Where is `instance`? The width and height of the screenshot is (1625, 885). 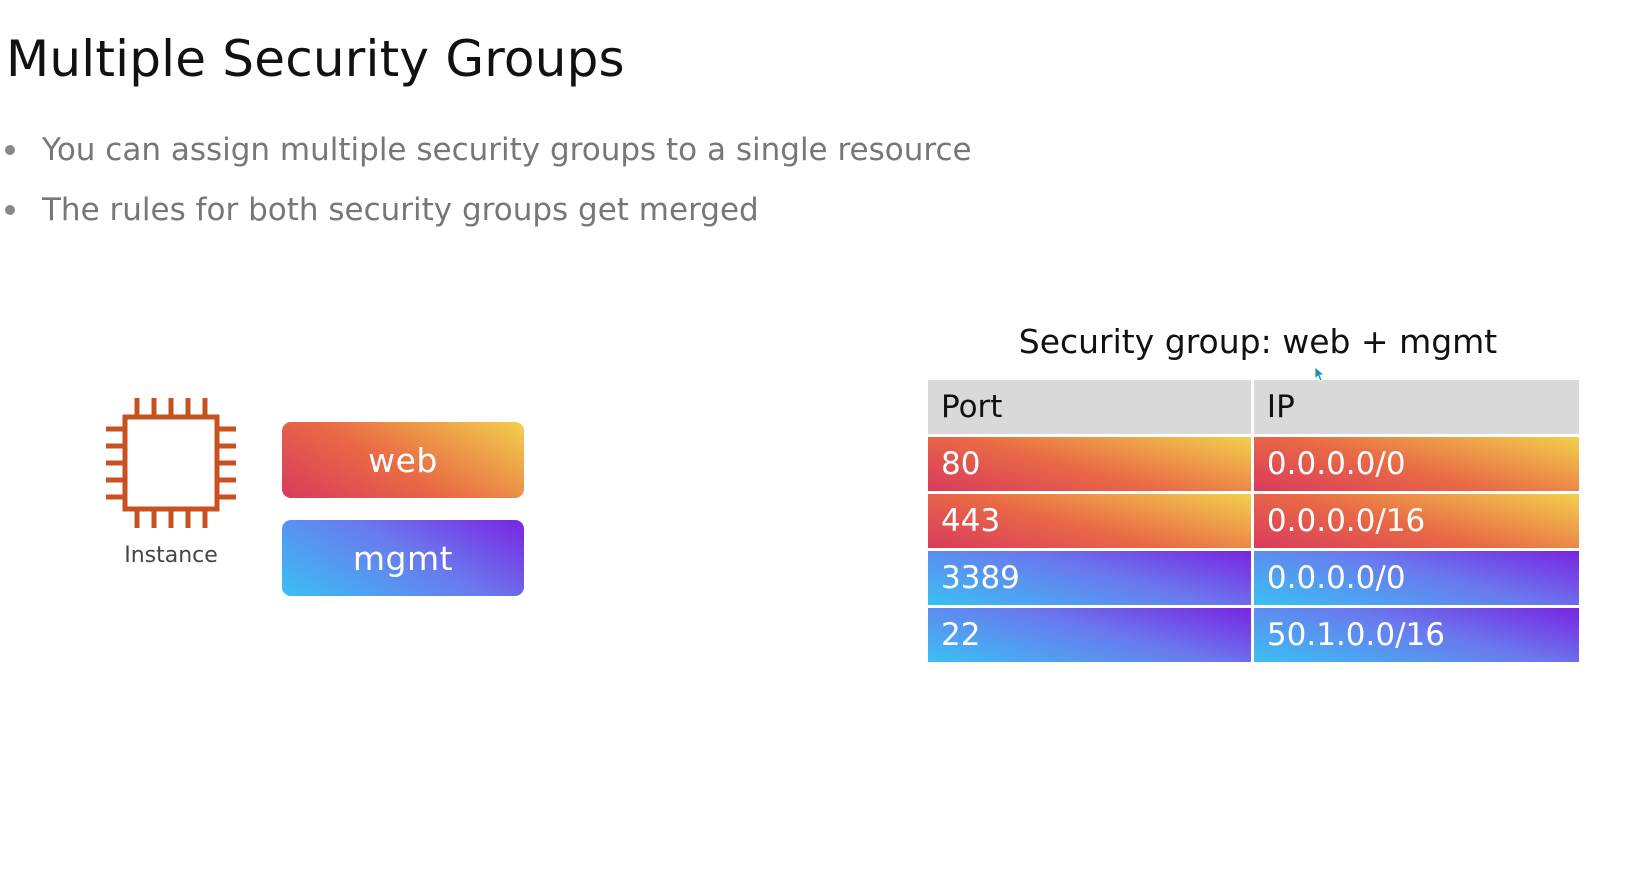
instance is located at coordinates (171, 463).